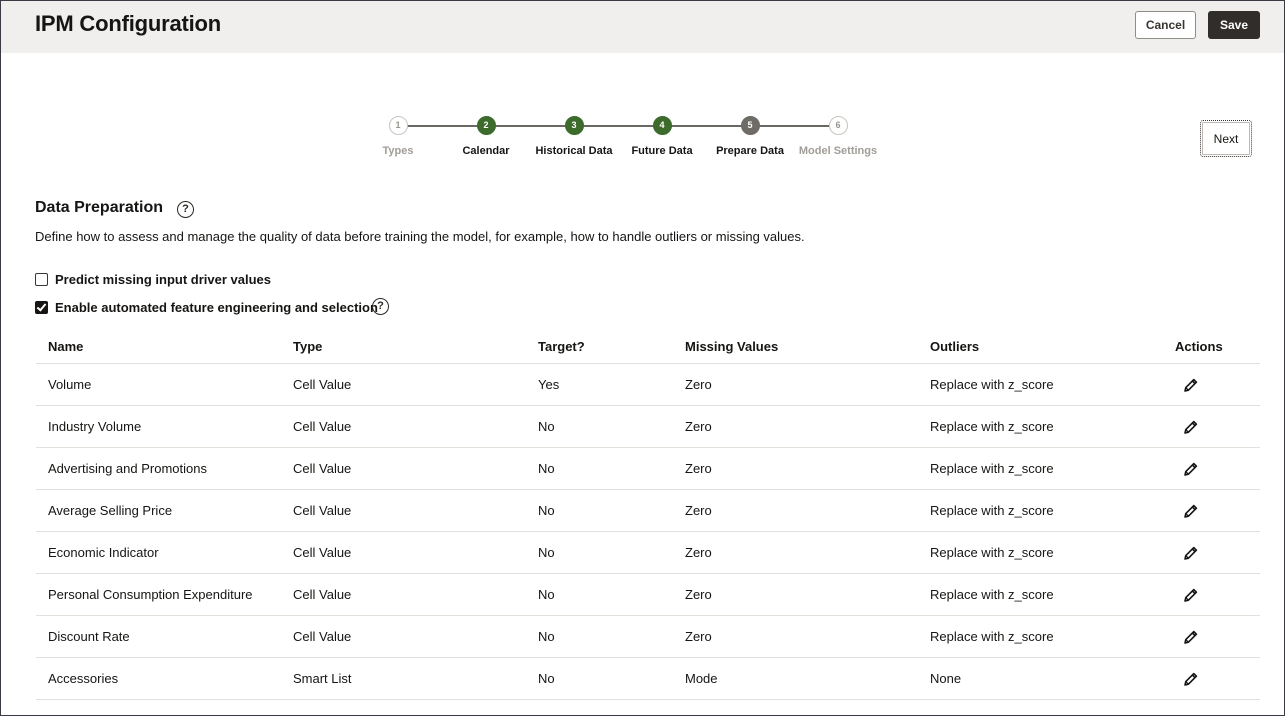  Describe the element at coordinates (549, 384) in the screenshot. I see `cell-target: Yes` at that location.